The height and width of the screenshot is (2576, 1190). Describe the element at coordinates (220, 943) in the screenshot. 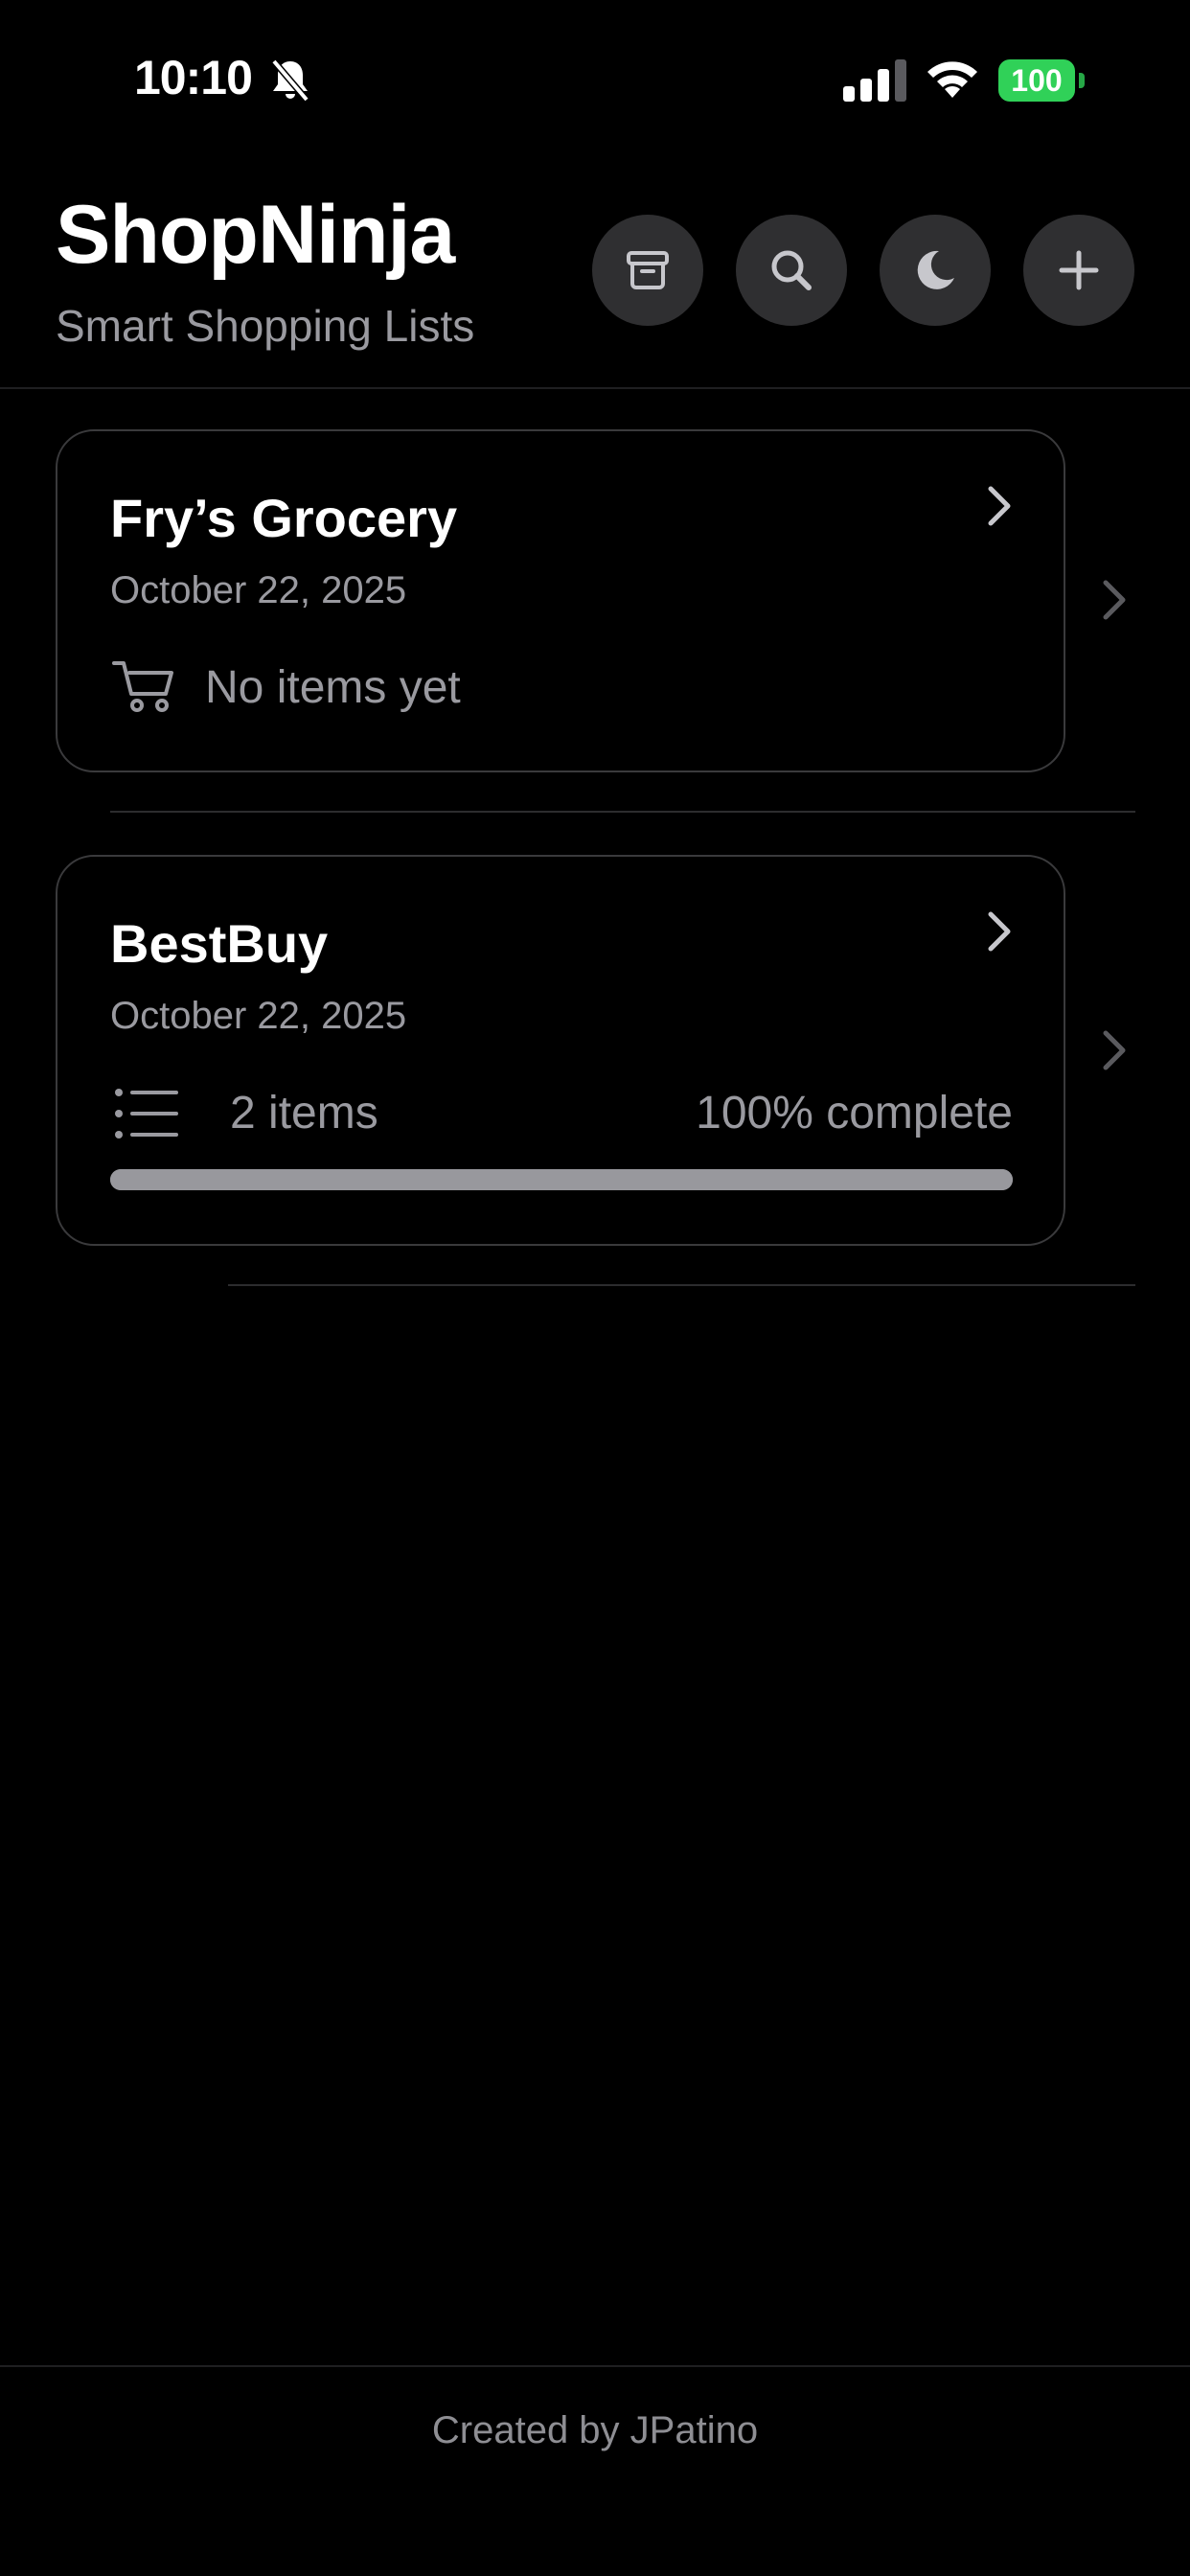

I see `list-name: BestBuy` at that location.